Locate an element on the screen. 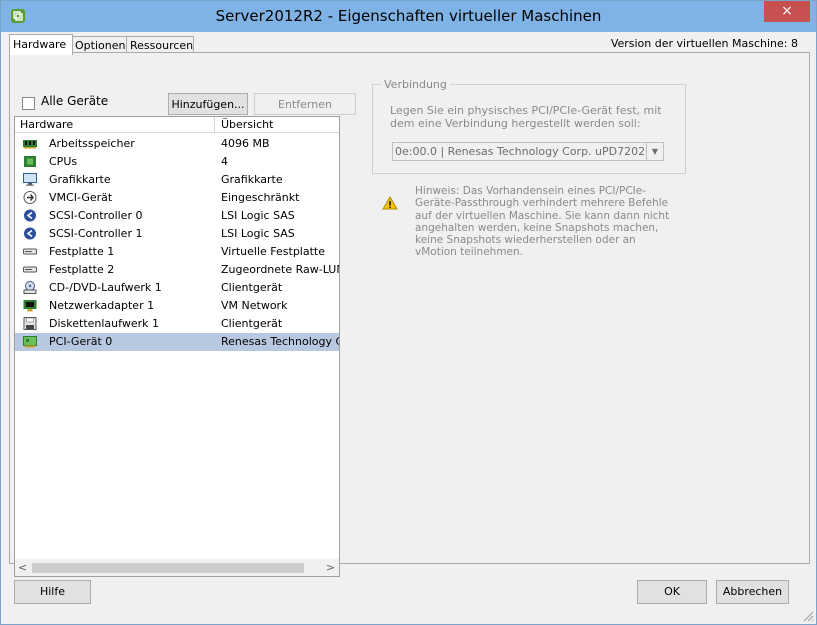 This screenshot has height=625, width=817. cd-drive-icon is located at coordinates (30, 287).